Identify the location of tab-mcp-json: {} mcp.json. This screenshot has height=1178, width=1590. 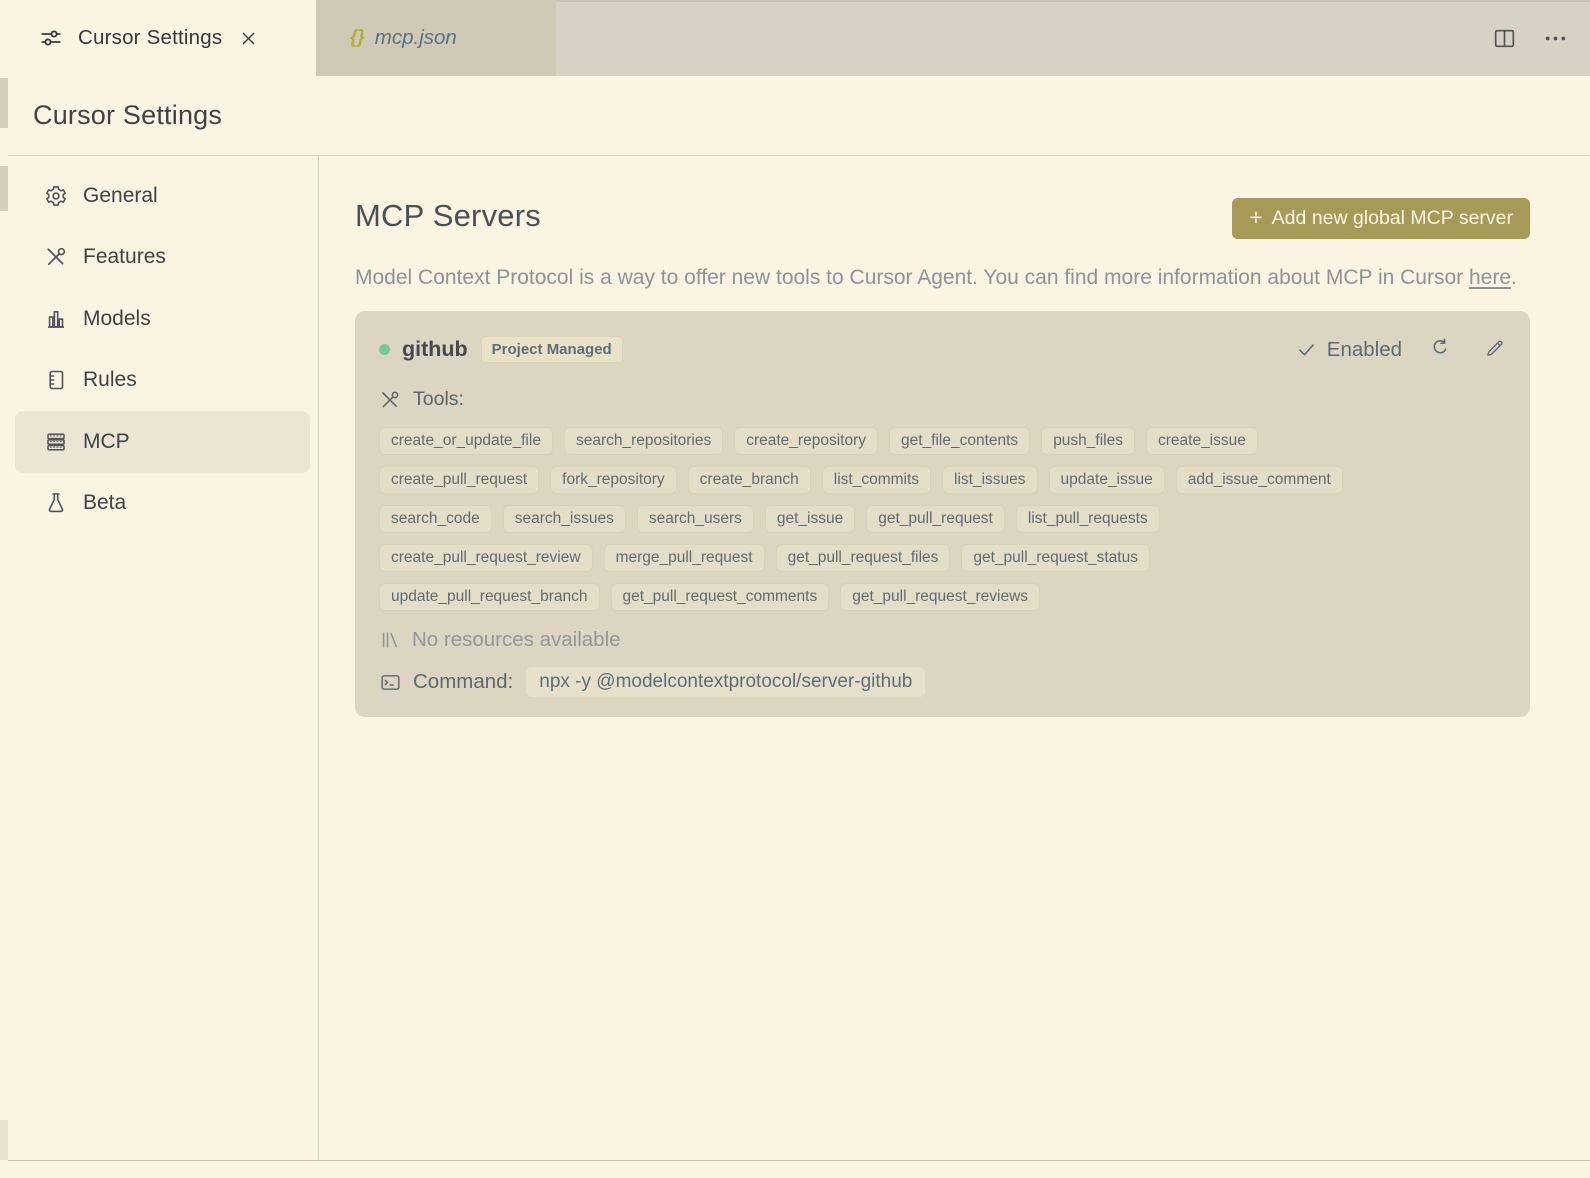
(436, 38).